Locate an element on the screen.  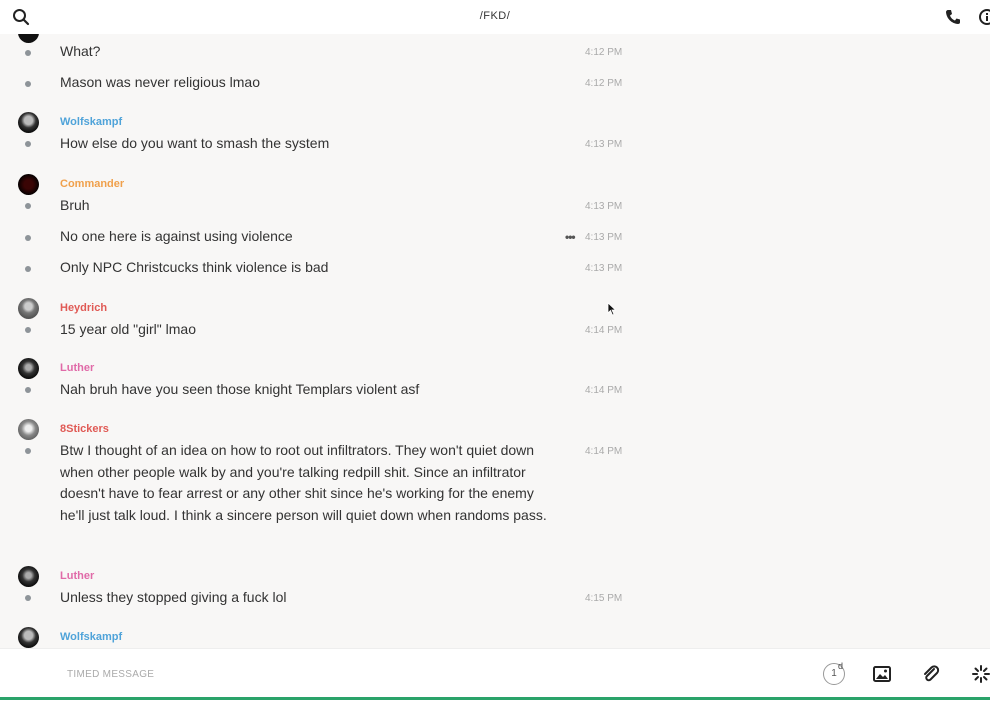
timer-unit-label: d is located at coordinates (841, 666).